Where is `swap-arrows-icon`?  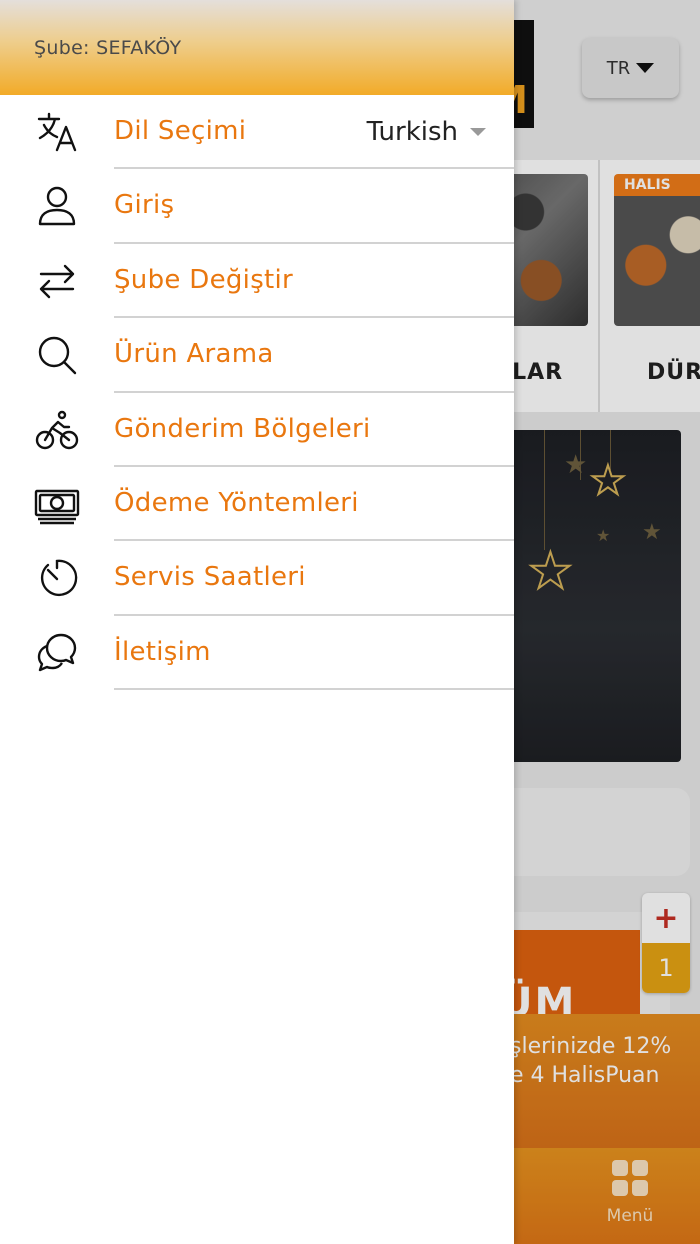
swap-arrows-icon is located at coordinates (57, 281).